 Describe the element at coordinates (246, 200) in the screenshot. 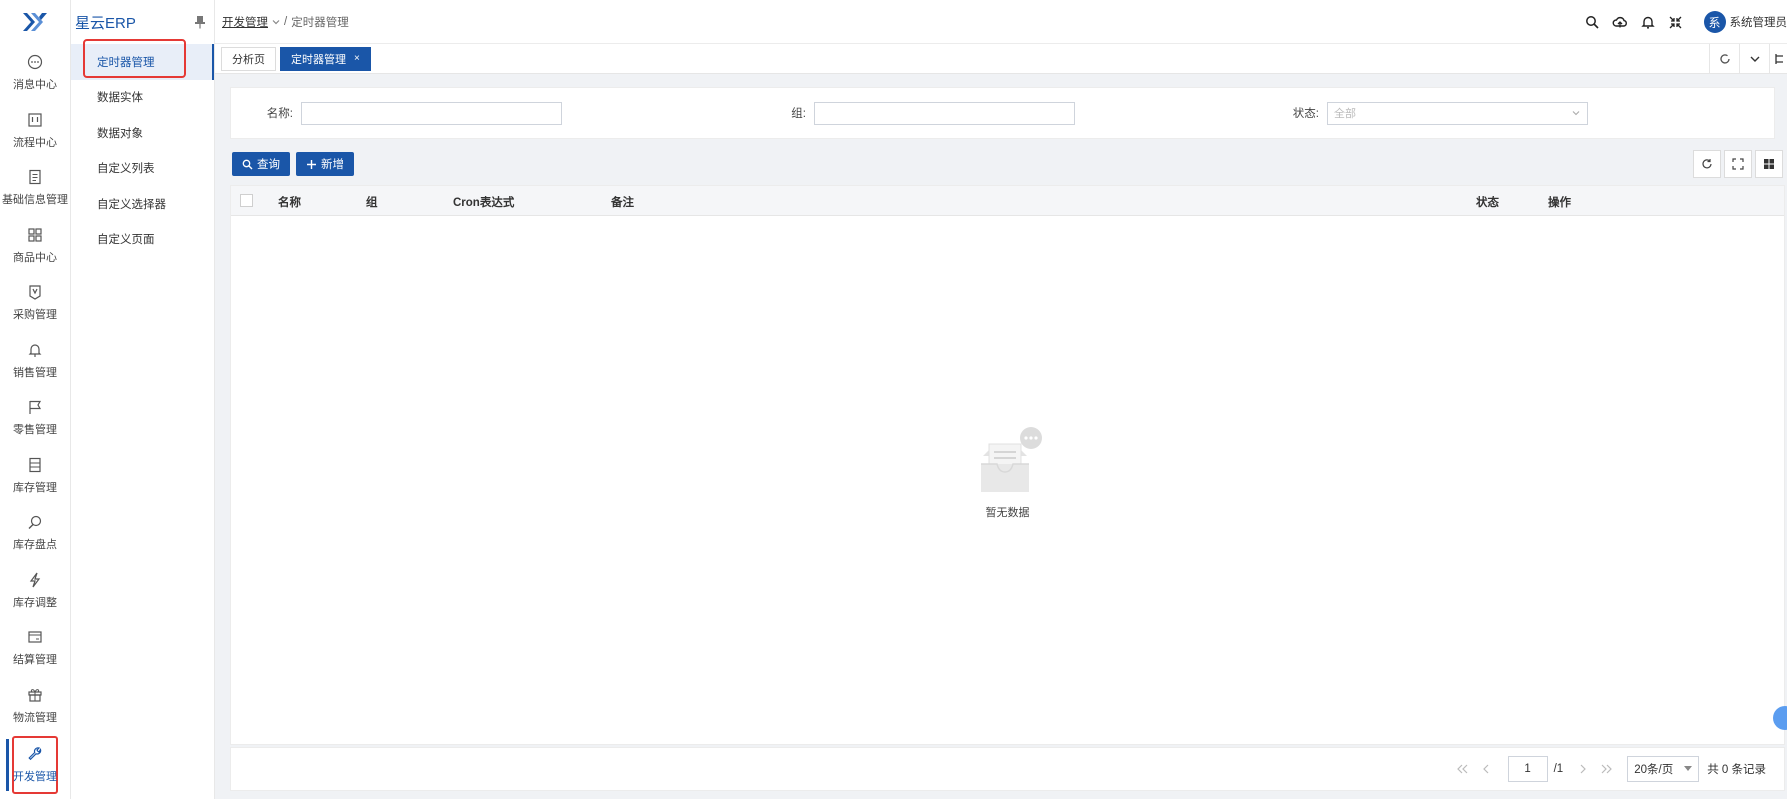

I see `select-all-checkbox` at that location.